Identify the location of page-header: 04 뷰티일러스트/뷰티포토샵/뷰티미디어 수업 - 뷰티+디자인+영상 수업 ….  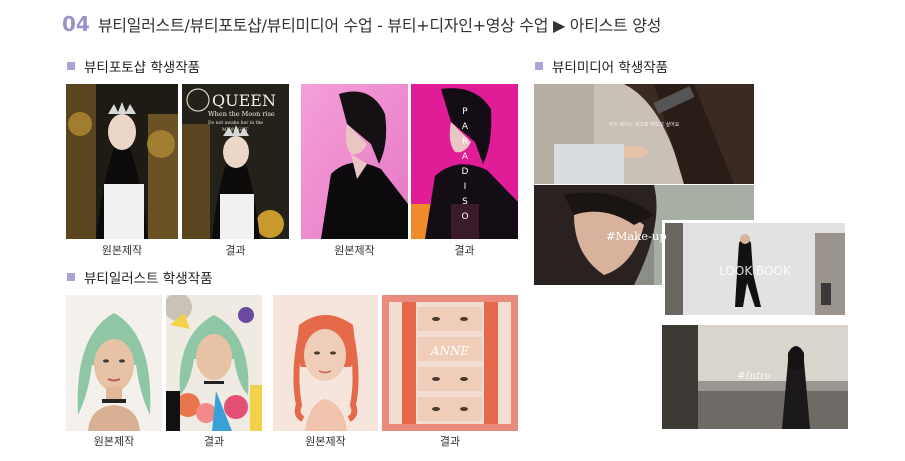
(361, 26).